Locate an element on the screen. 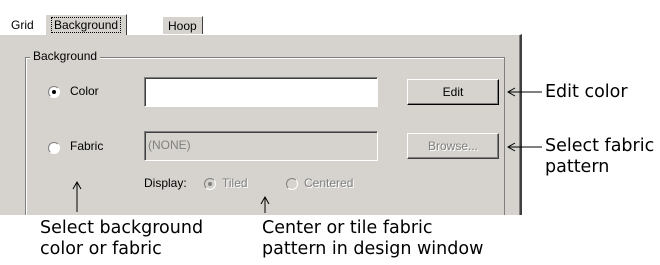  callout-select-background-line1: Select background is located at coordinates (122, 228).